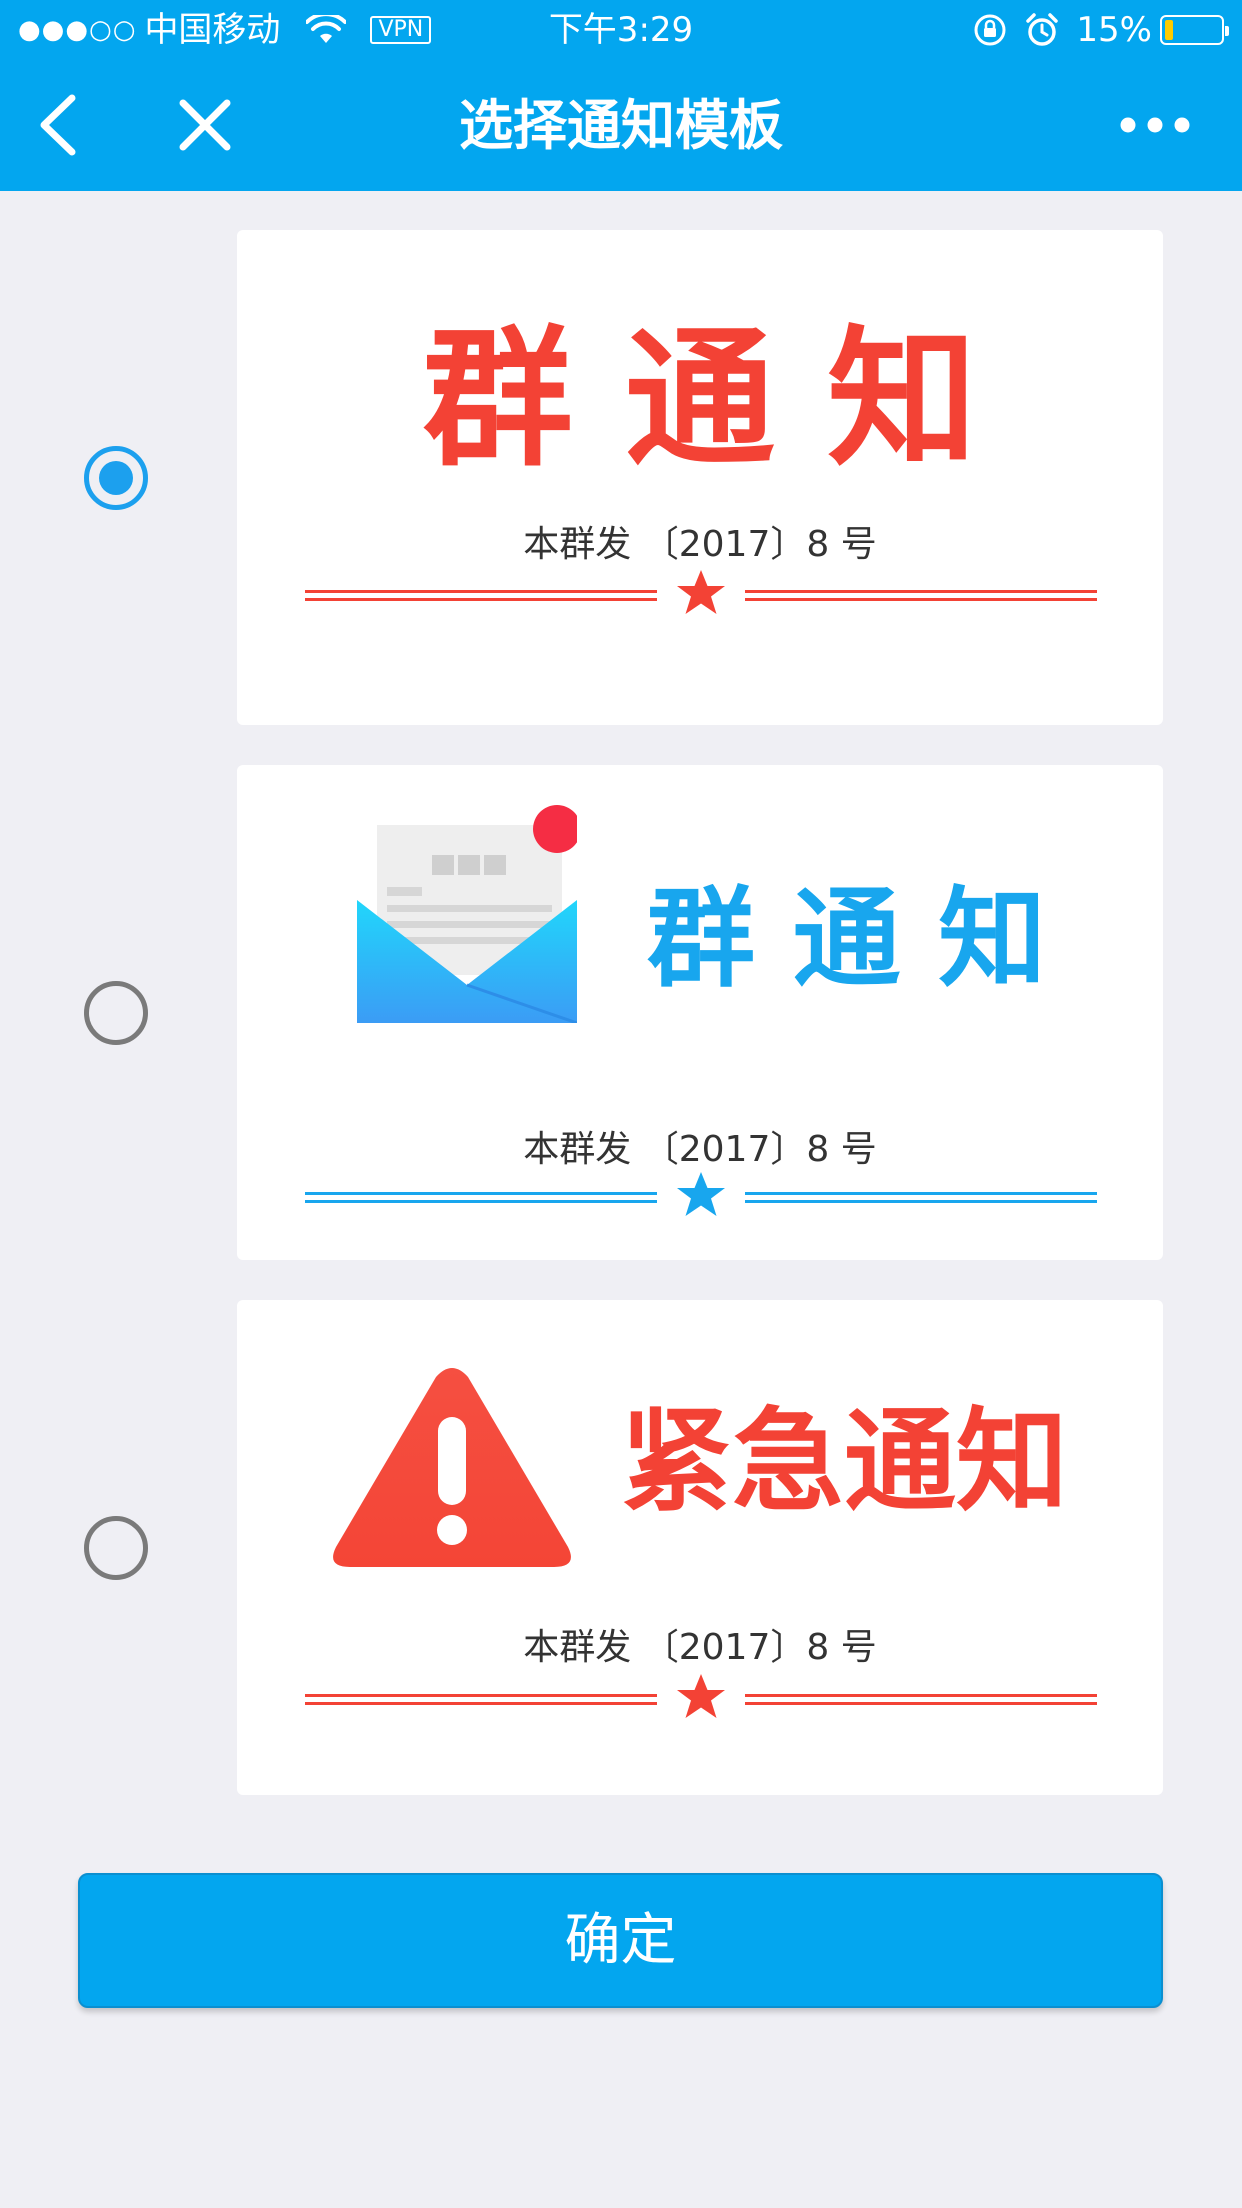  I want to click on orientation-lock-icon, so click(990, 30).